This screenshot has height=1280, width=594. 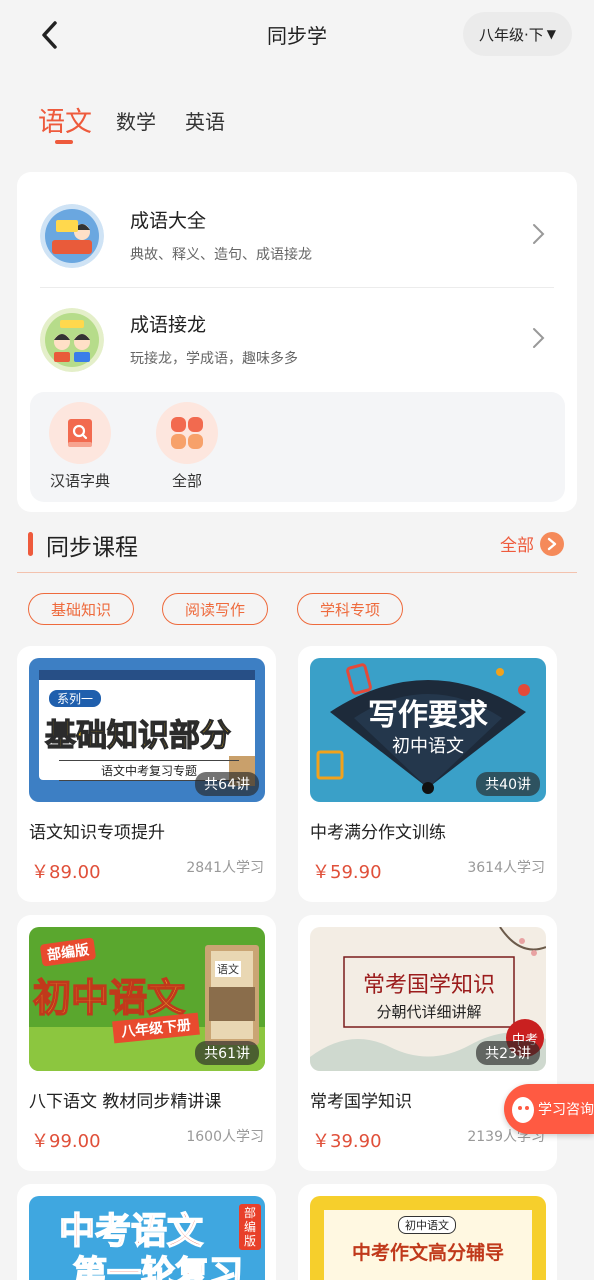 I want to click on course-card: 中考语文 第一轮复习 部编版, so click(x=146, y=1232).